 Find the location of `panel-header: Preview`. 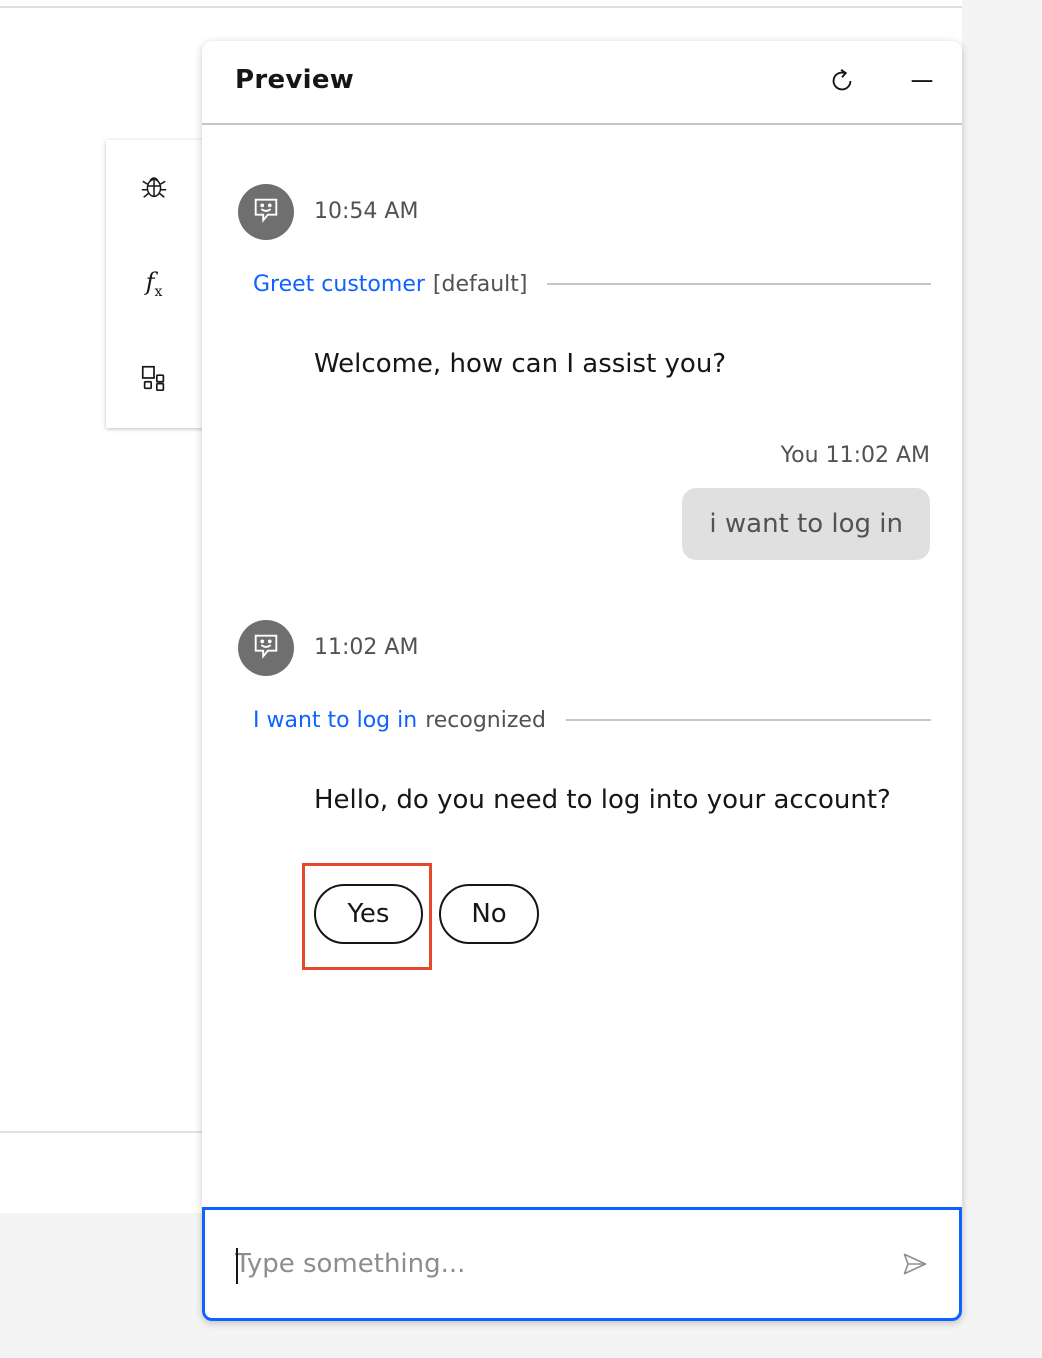

panel-header: Preview is located at coordinates (582, 83).